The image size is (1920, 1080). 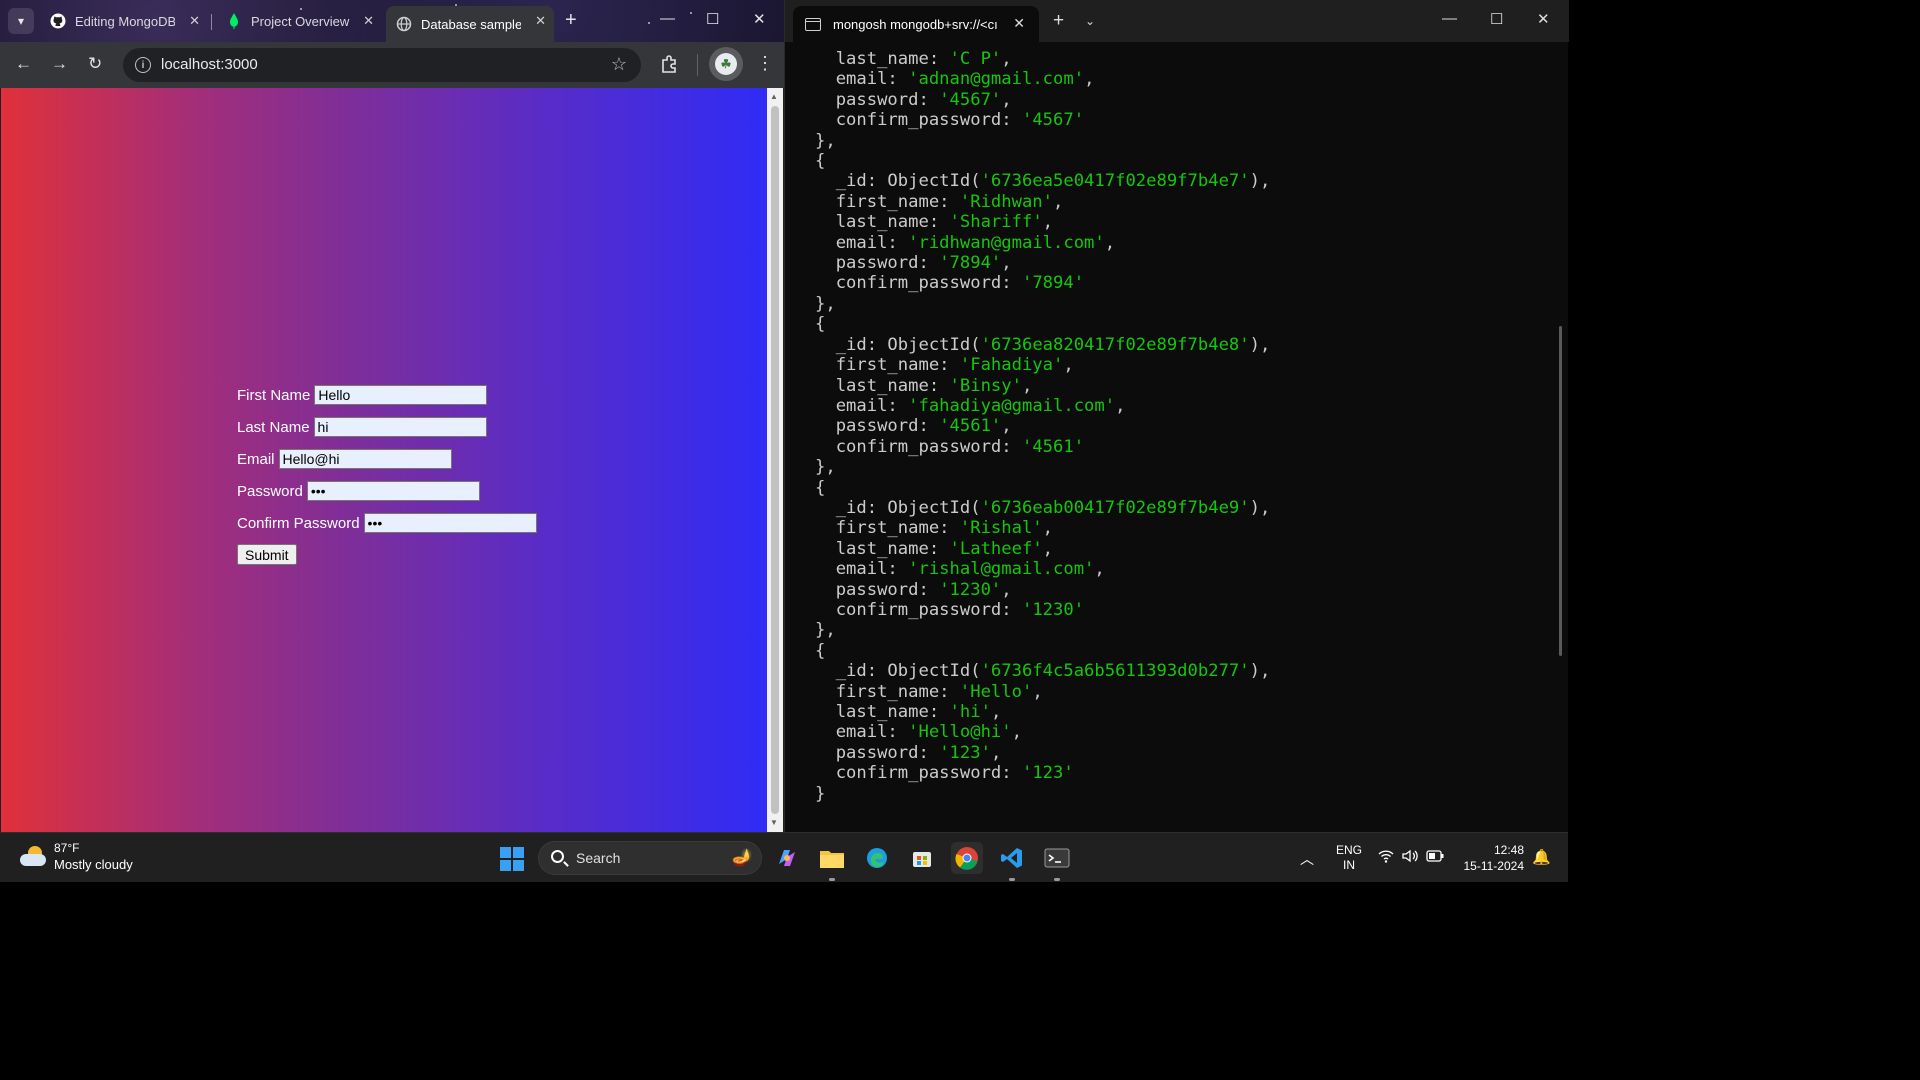 What do you see at coordinates (1057, 861) in the screenshot?
I see `terminal-icon` at bounding box center [1057, 861].